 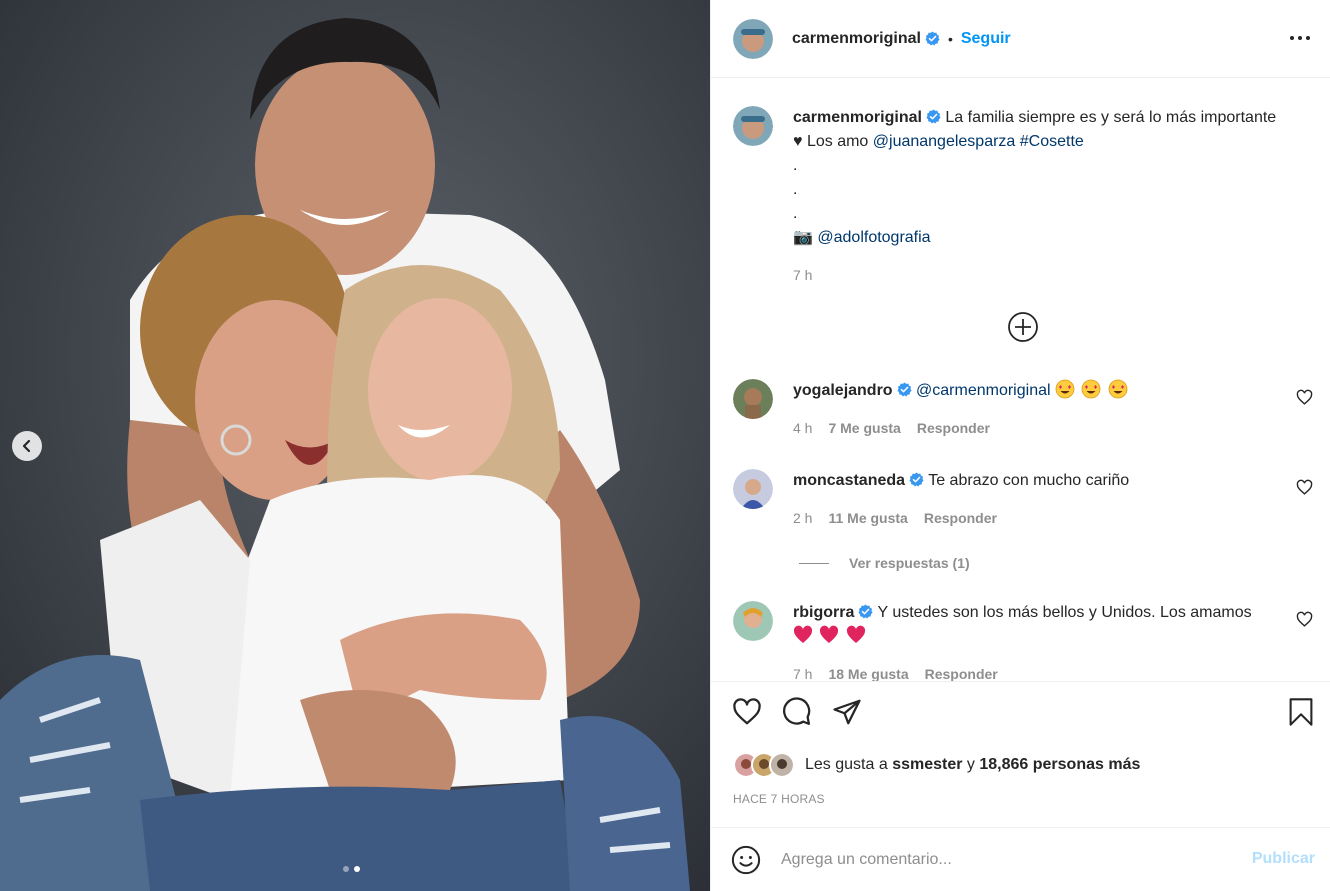 I want to click on comment-likes: 18 Me gusta, so click(x=868, y=671).